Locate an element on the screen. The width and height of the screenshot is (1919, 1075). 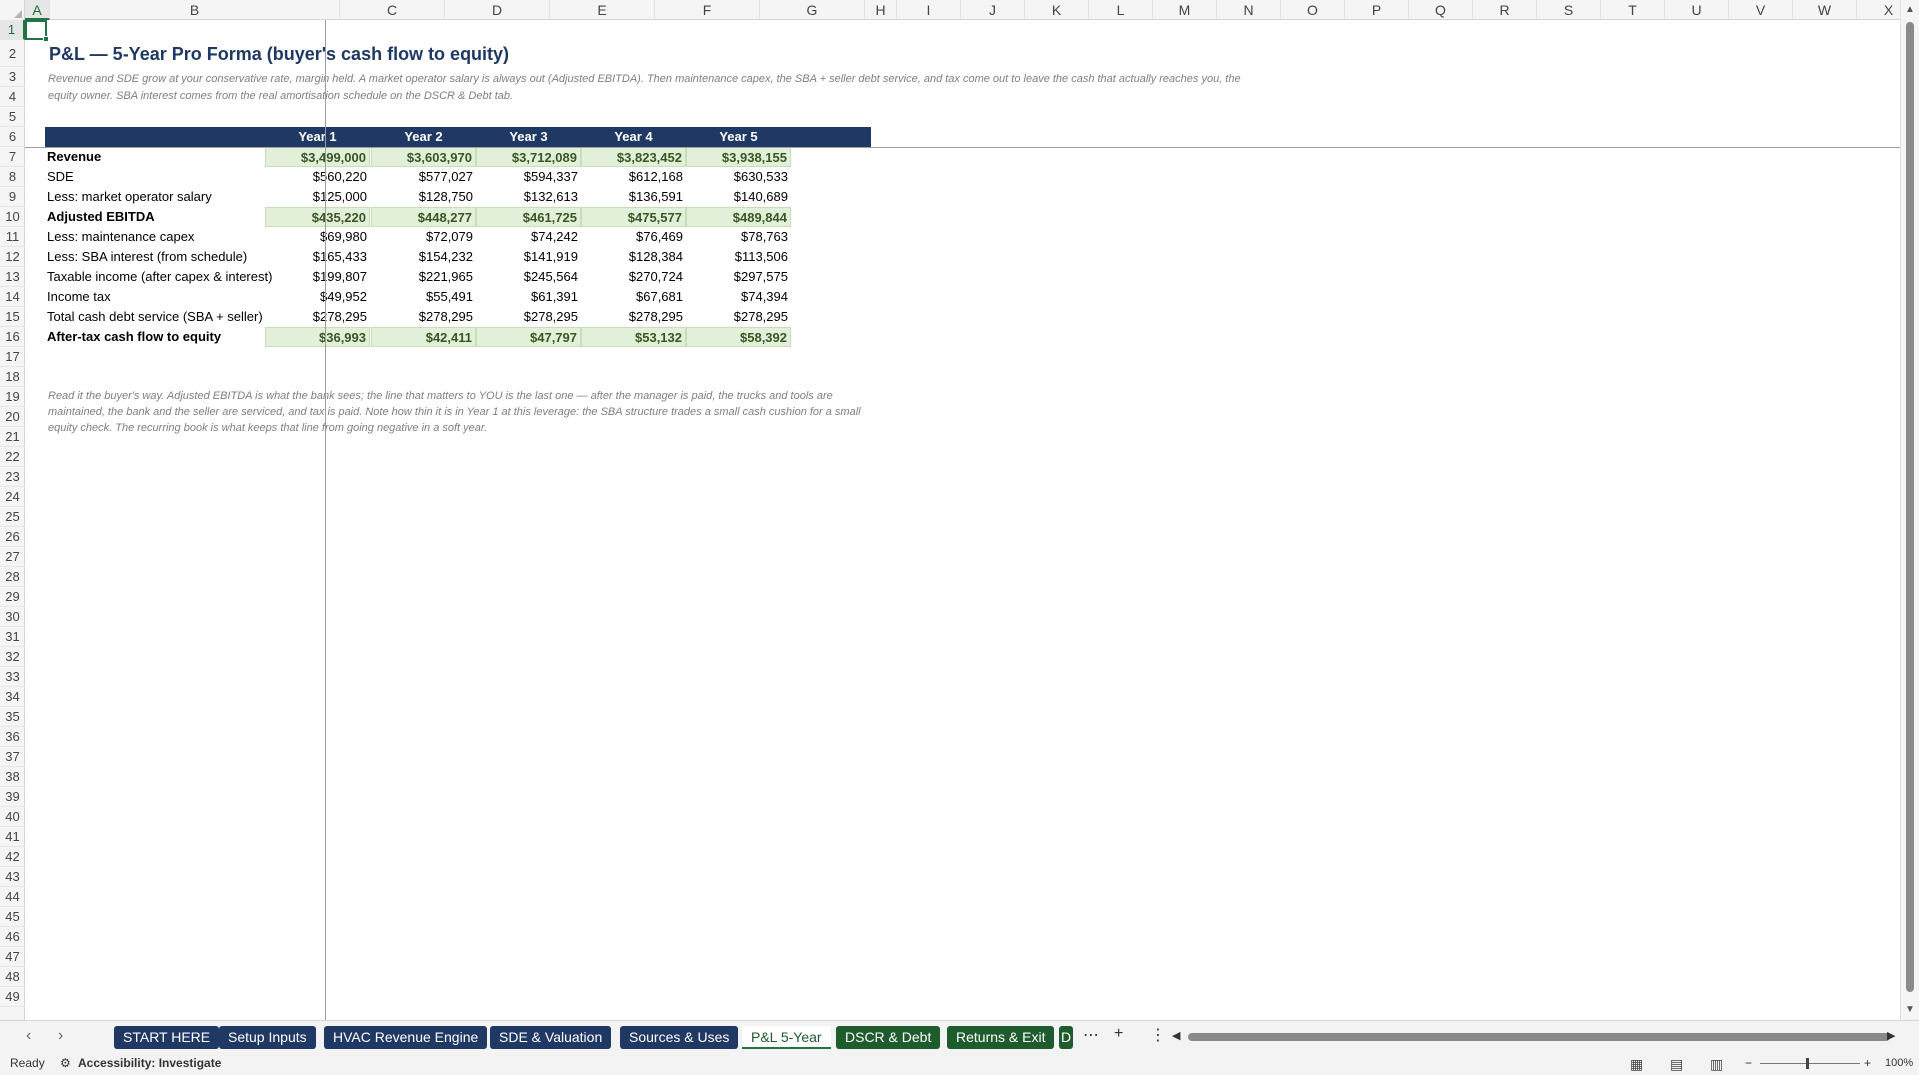
value-cell: $74,242 is located at coordinates (528, 237).